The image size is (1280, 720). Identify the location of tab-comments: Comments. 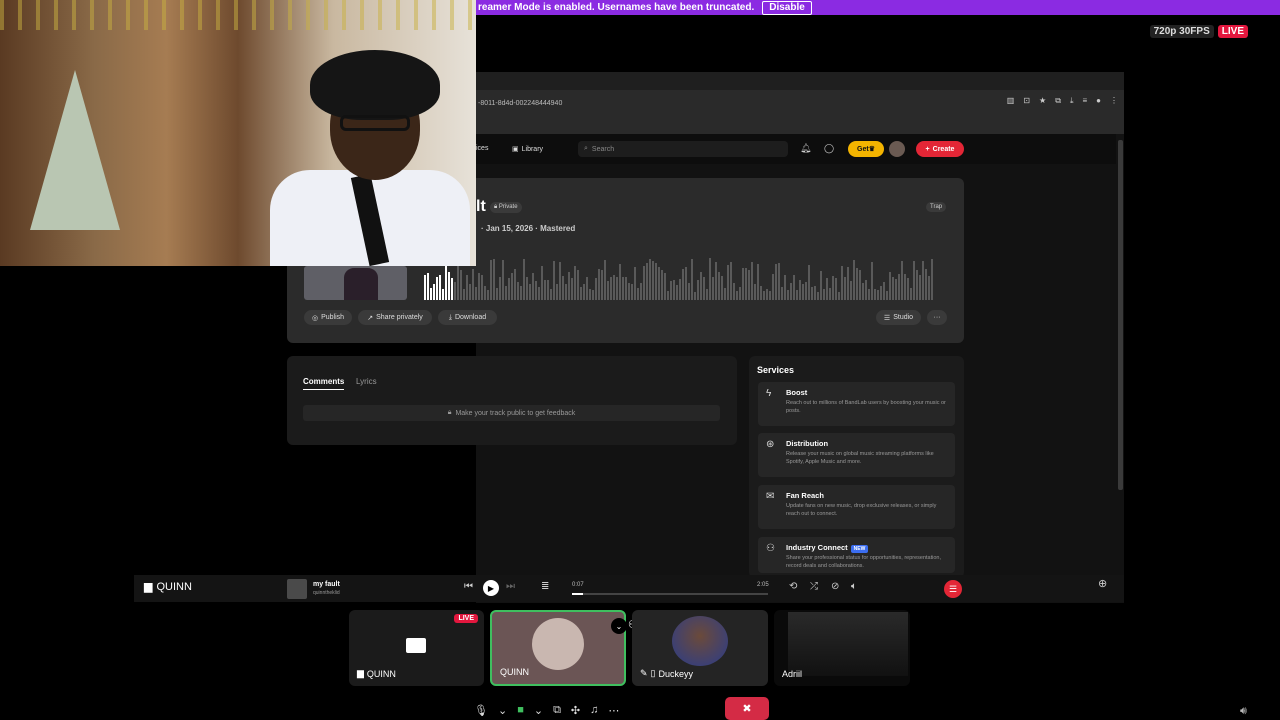
(324, 383).